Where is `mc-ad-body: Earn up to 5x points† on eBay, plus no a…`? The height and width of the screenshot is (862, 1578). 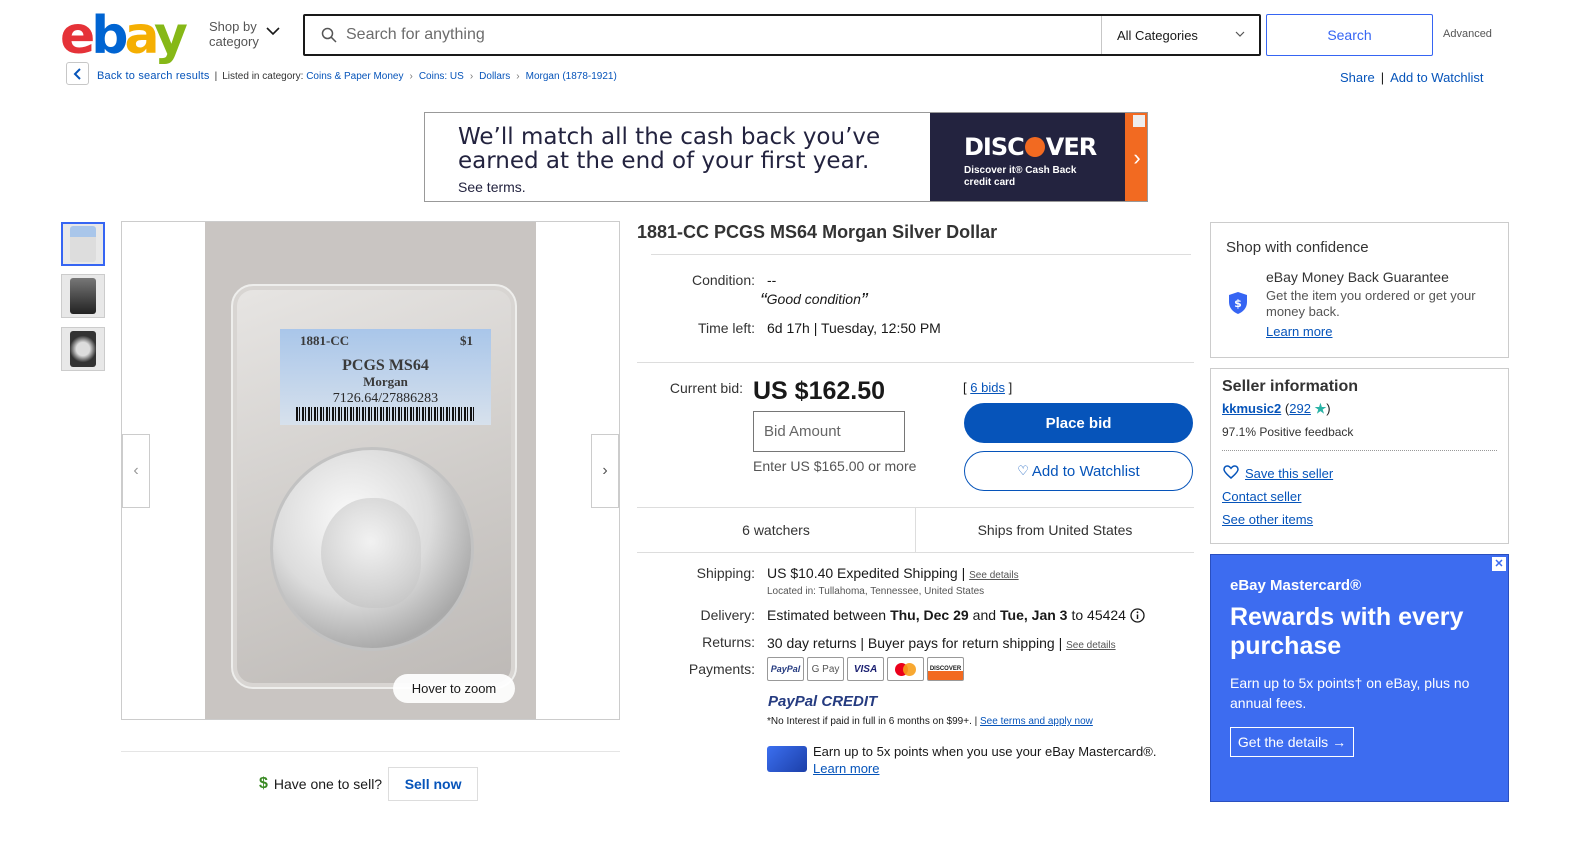 mc-ad-body: Earn up to 5x points† on eBay, plus no a… is located at coordinates (1350, 693).